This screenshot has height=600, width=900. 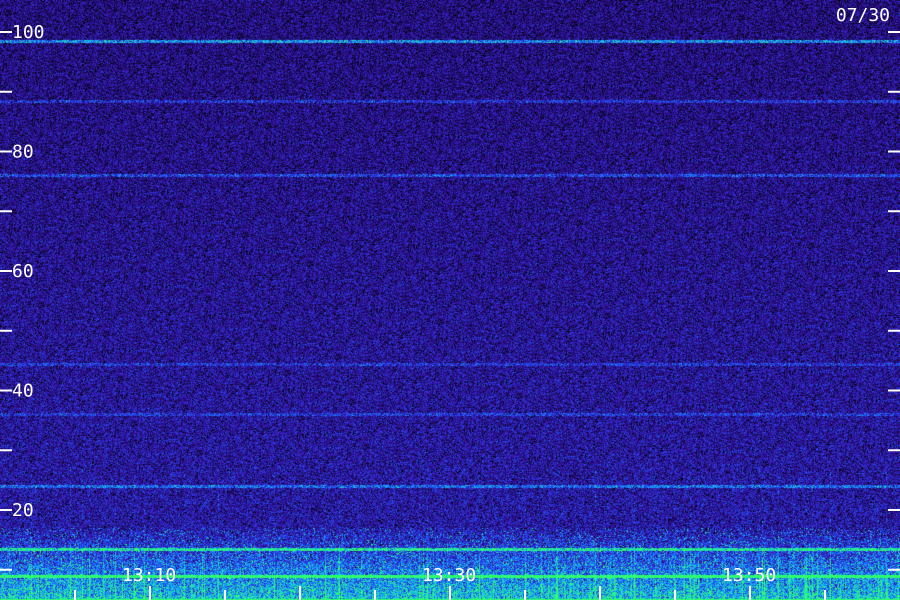 What do you see at coordinates (862, 15) in the screenshot?
I see `date-label: 07/30` at bounding box center [862, 15].